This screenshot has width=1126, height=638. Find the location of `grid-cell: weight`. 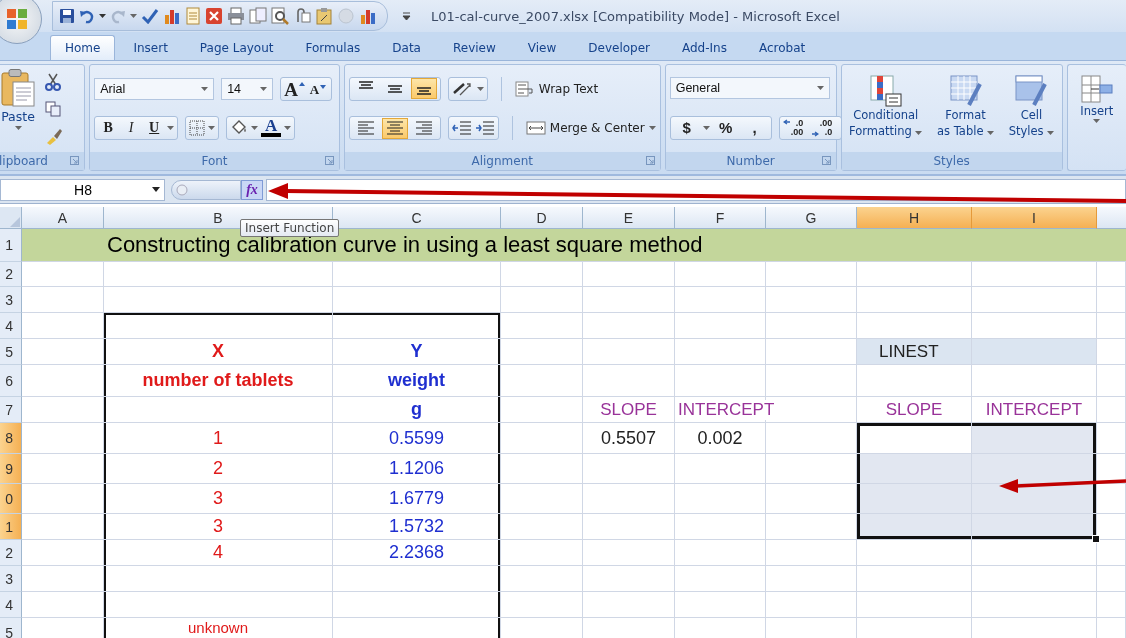

grid-cell: weight is located at coordinates (417, 381).